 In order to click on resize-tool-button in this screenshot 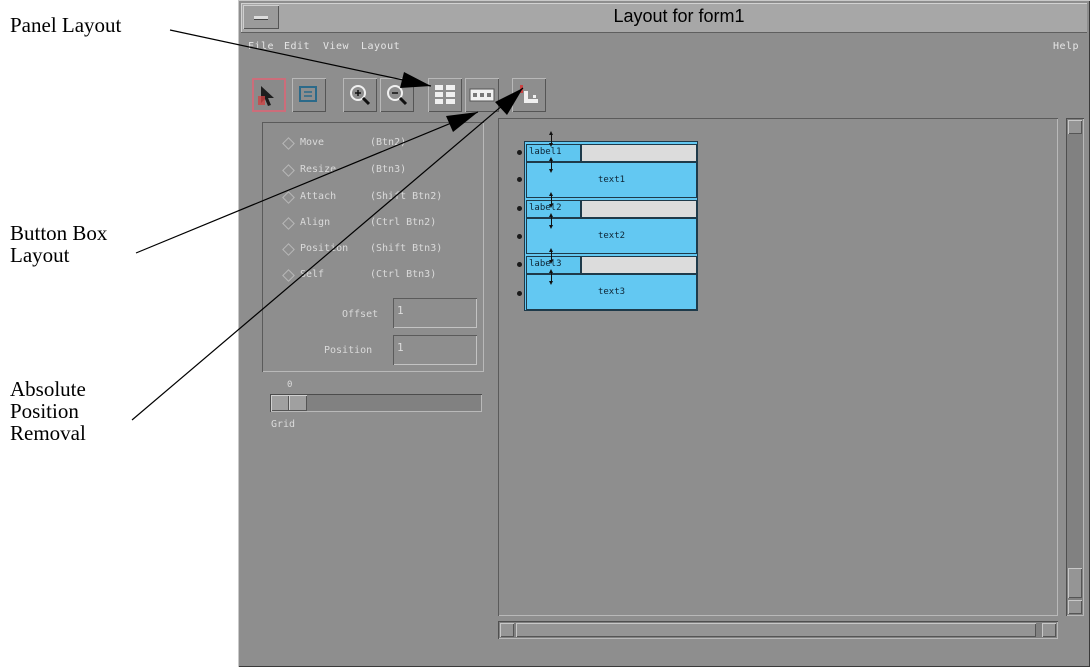, I will do `click(309, 95)`.